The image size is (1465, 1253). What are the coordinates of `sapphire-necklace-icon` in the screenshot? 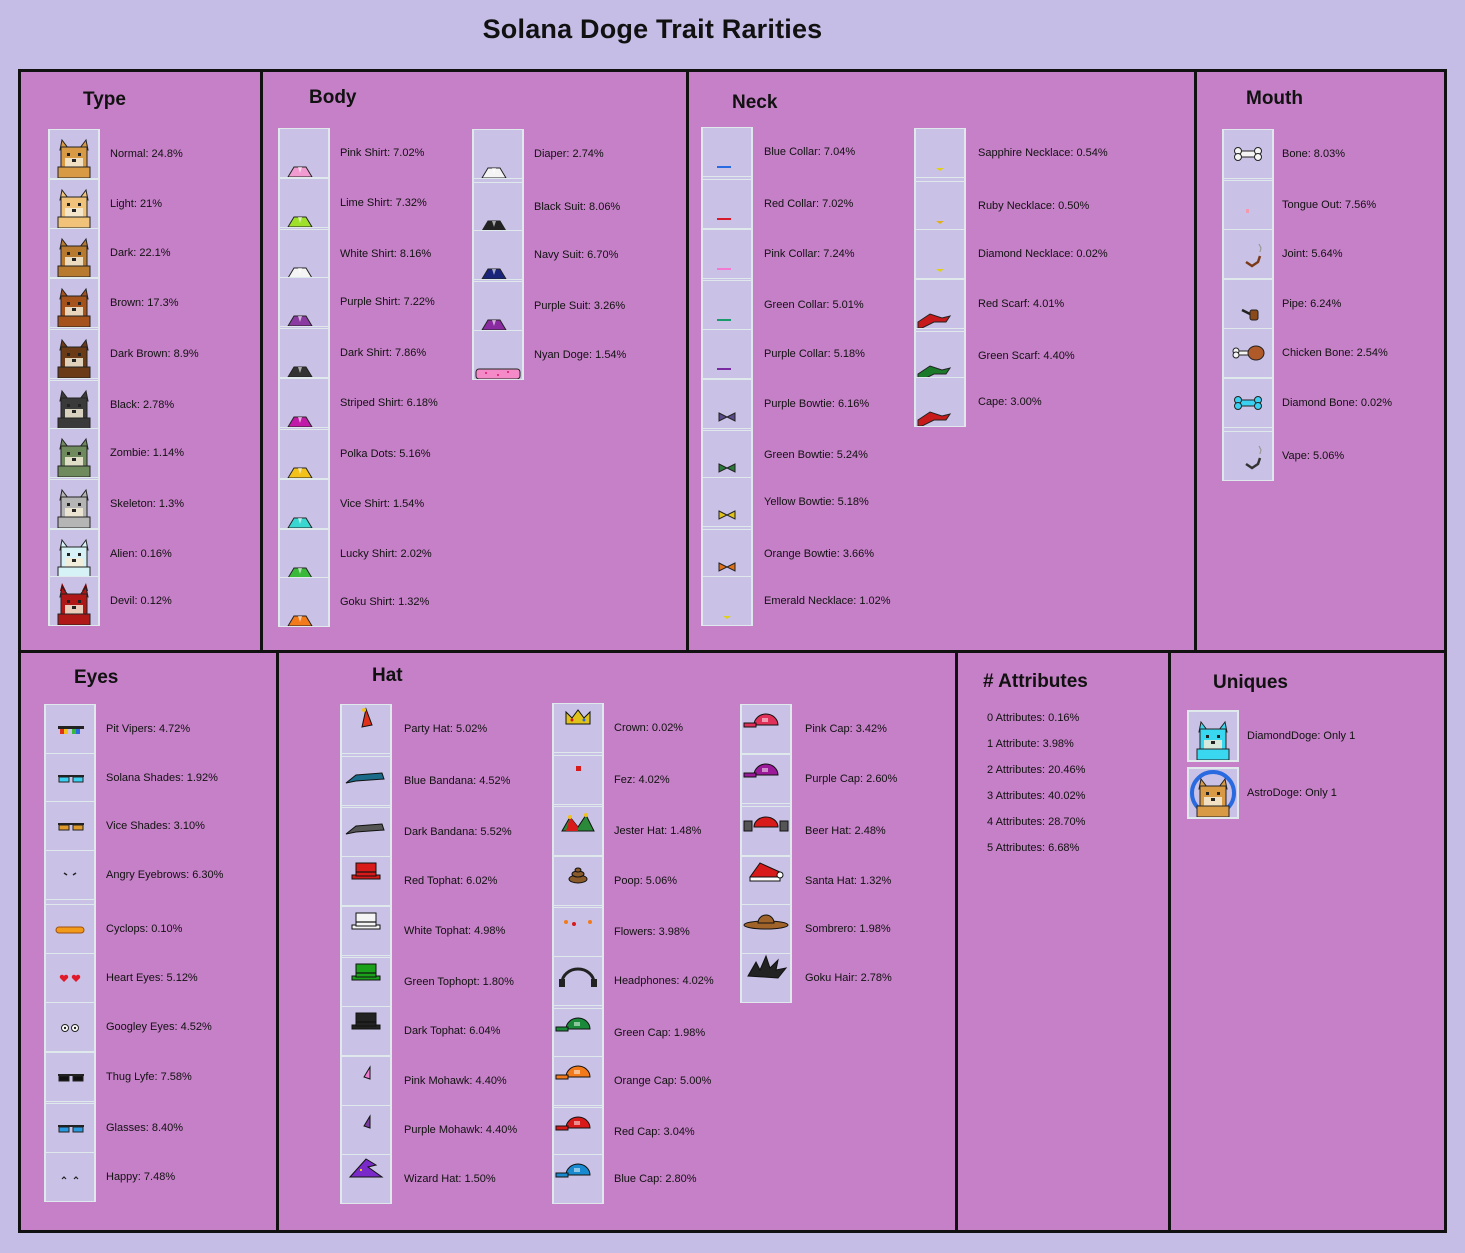 It's located at (940, 153).